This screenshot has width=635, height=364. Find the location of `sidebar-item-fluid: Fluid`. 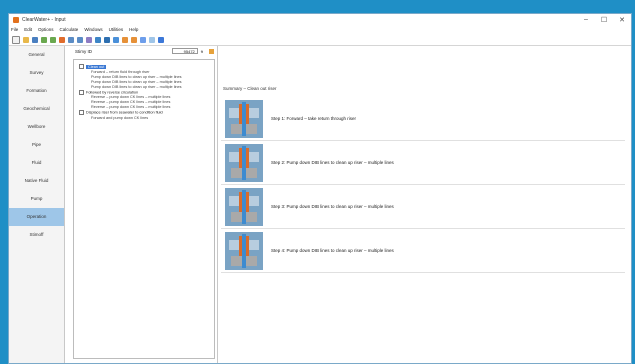

sidebar-item-fluid: Fluid is located at coordinates (36, 163).